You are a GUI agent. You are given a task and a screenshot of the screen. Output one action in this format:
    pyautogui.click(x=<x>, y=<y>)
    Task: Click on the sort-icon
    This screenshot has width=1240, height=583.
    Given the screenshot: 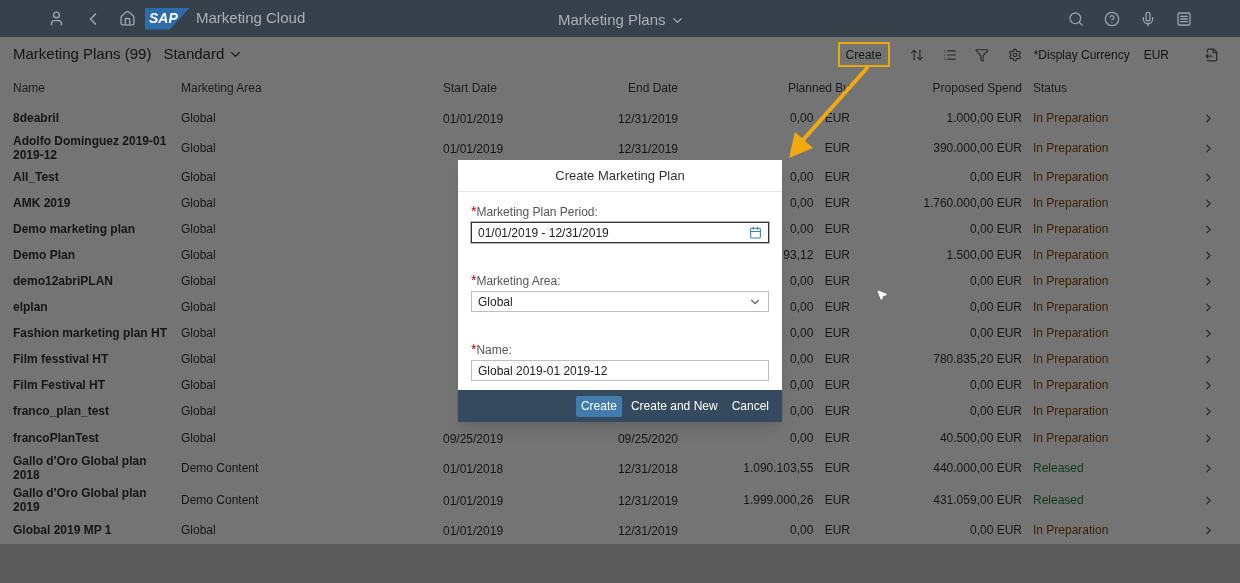 What is the action you would take?
    pyautogui.click(x=916, y=54)
    